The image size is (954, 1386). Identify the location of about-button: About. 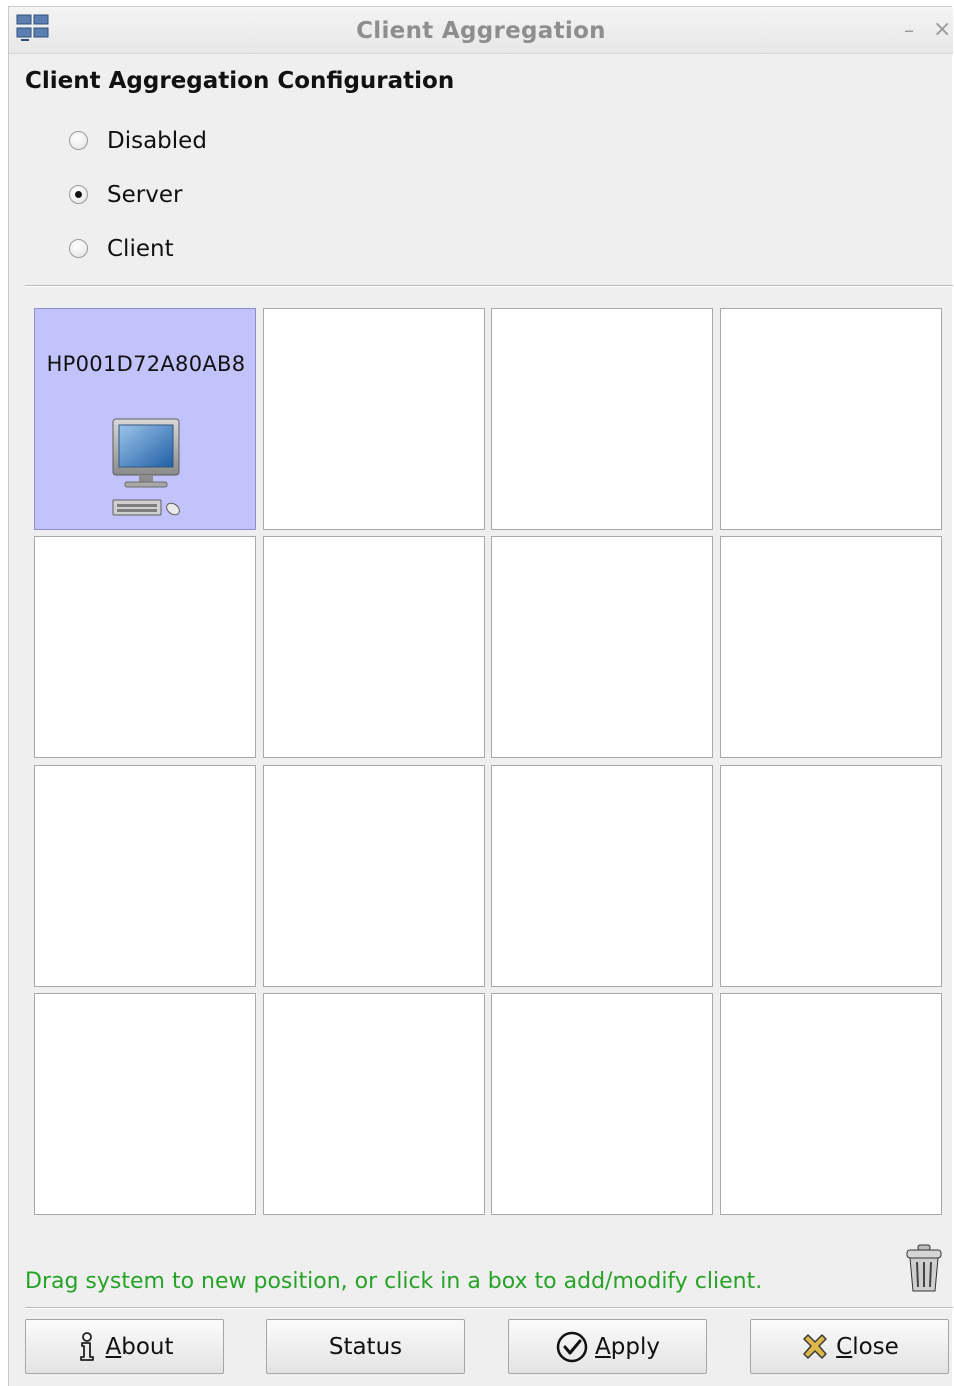
(124, 1346).